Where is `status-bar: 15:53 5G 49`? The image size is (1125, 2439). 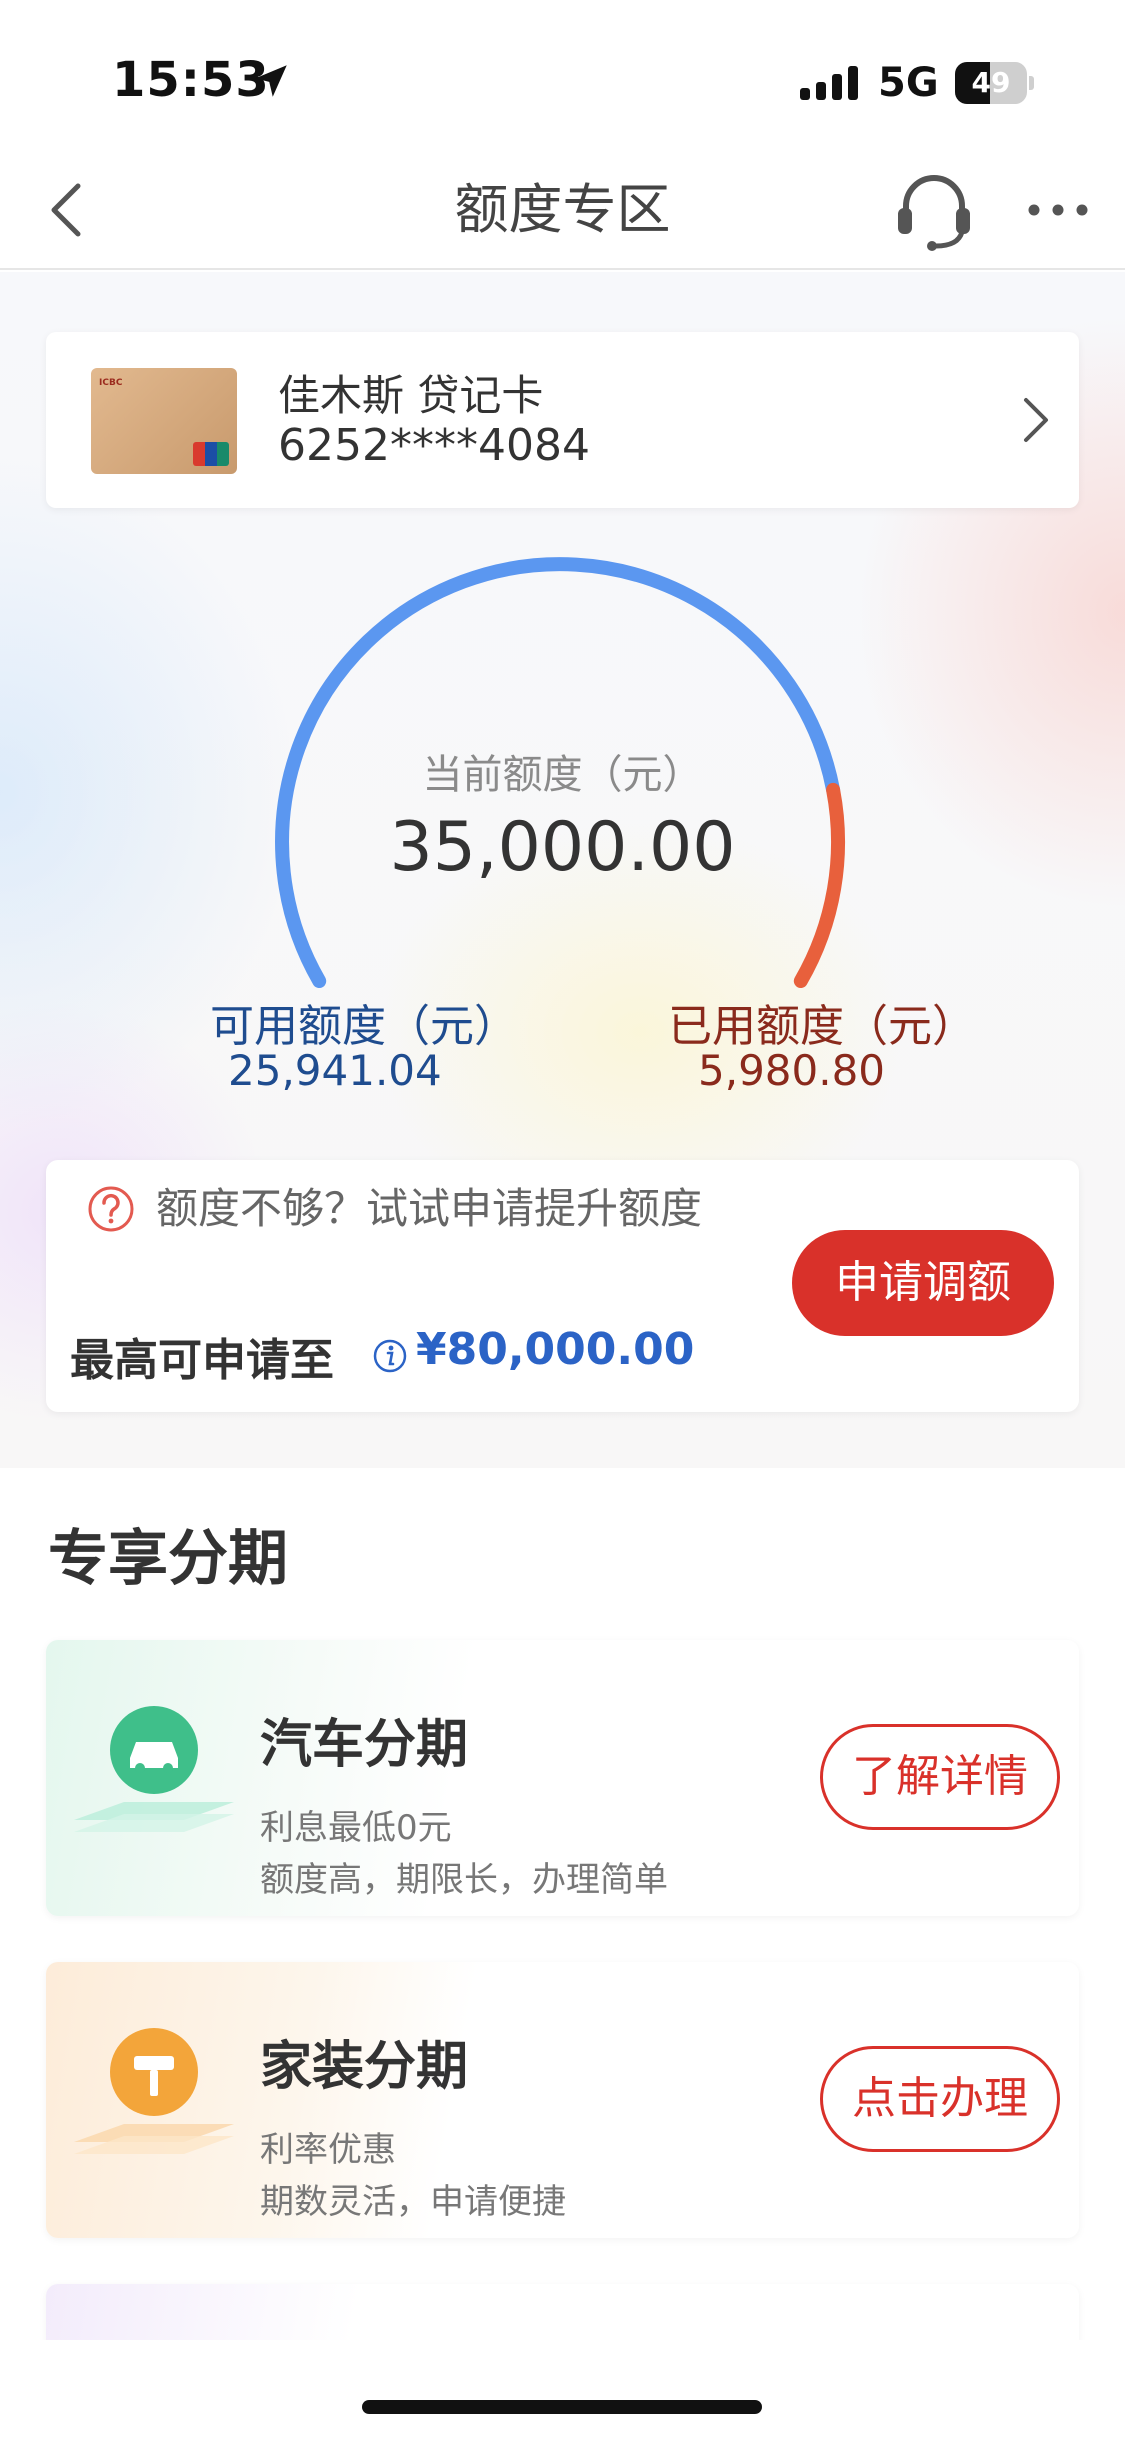
status-bar: 15:53 5G 49 is located at coordinates (562, 75).